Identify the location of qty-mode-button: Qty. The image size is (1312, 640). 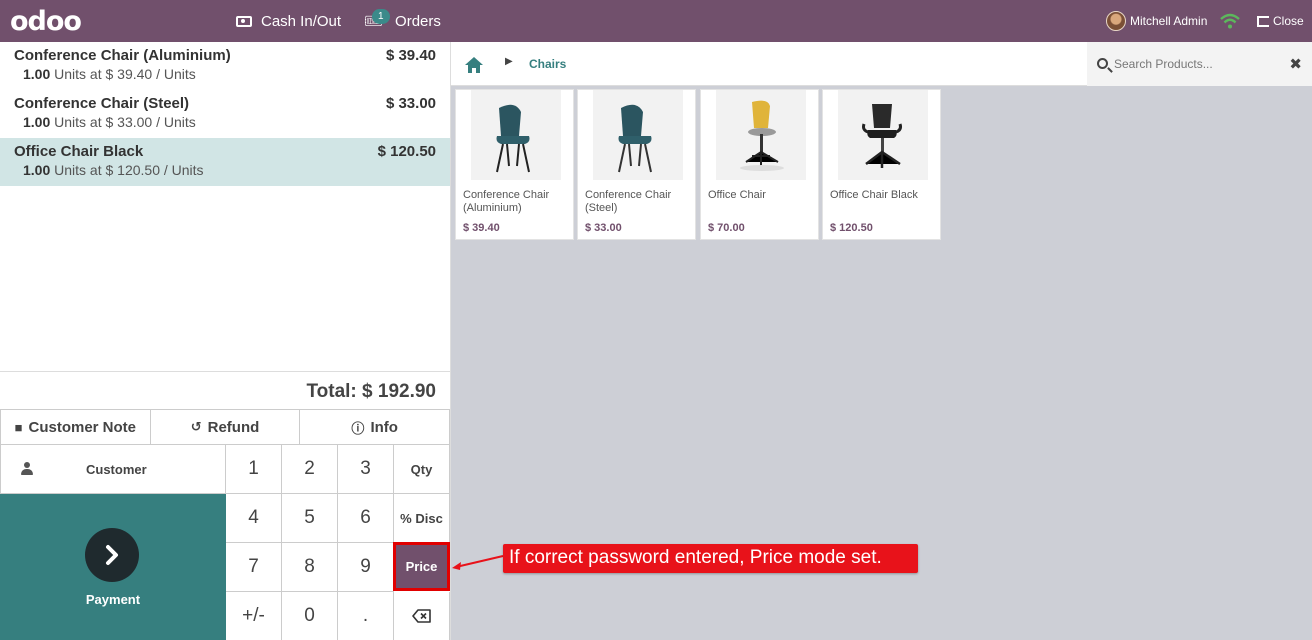
(422, 469).